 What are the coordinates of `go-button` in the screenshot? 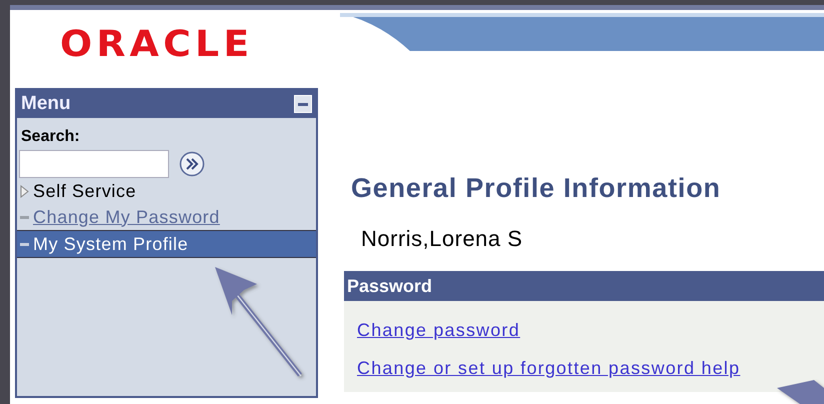 It's located at (192, 164).